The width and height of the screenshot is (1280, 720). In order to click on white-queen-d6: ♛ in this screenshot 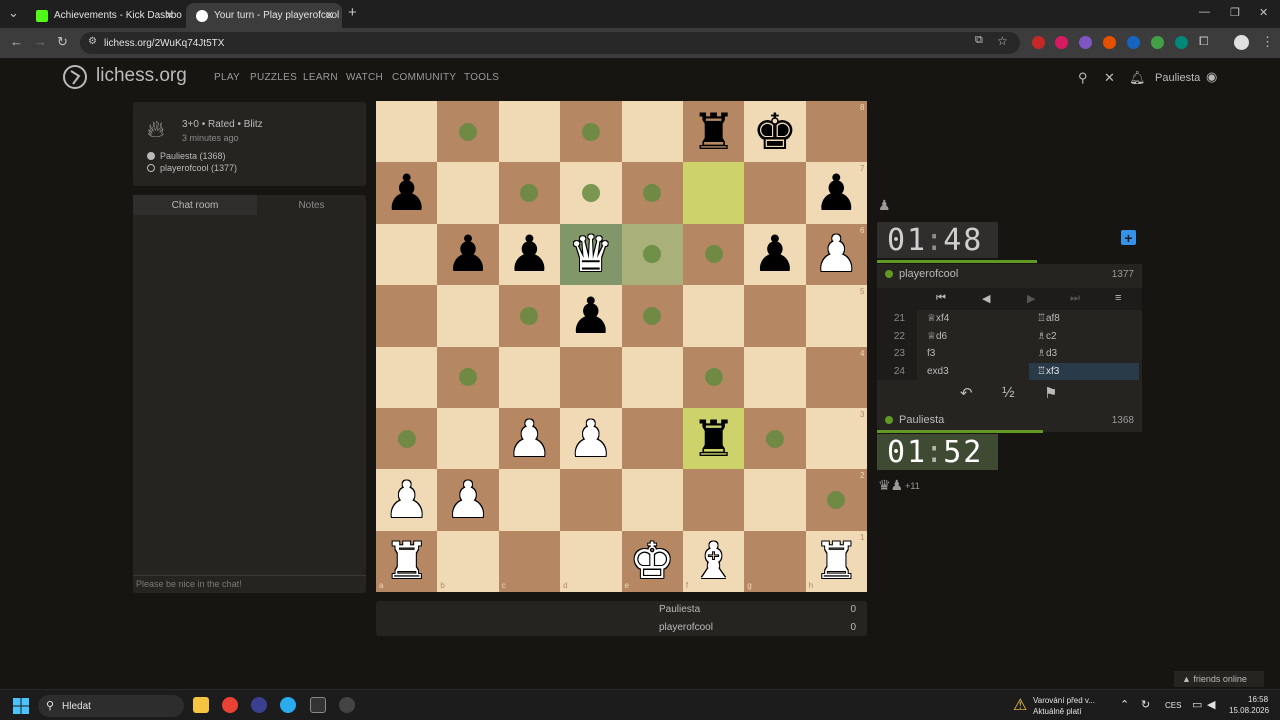, I will do `click(590, 254)`.